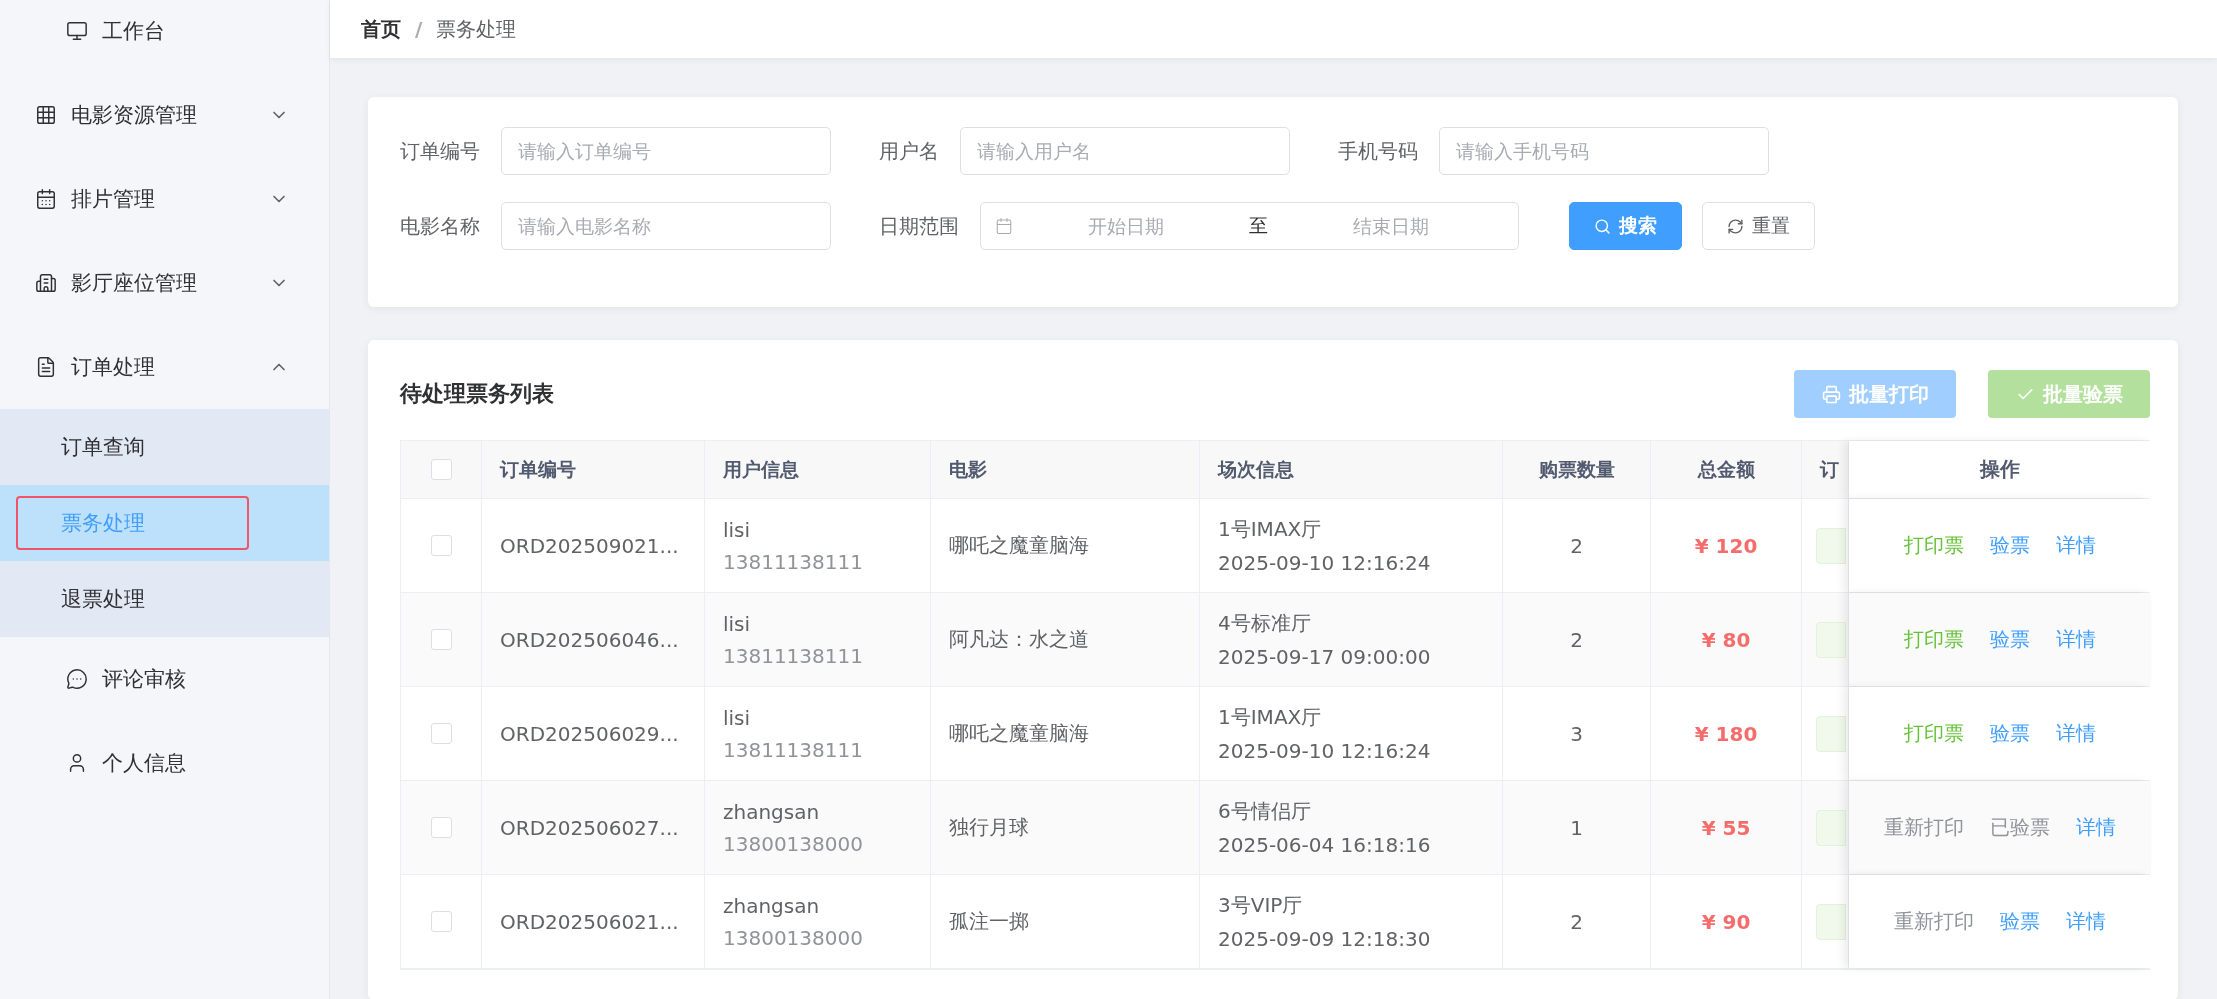  Describe the element at coordinates (1351, 469) in the screenshot. I see `column-header: 场次信息` at that location.